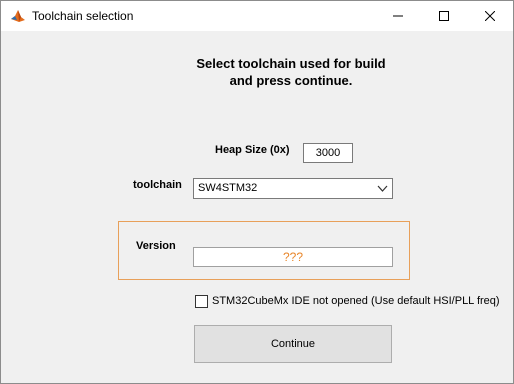 The image size is (514, 384). I want to click on heading-line-2: and press continue., so click(291, 80).